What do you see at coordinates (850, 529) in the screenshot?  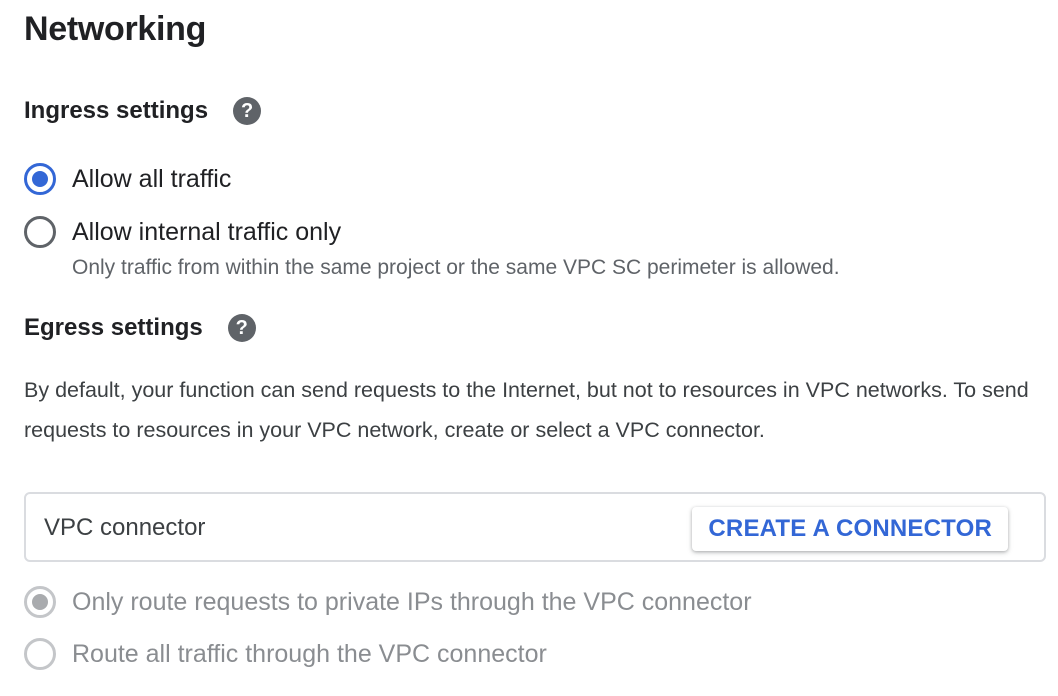 I see `create-connector-button: CREATE A CONNECTOR` at bounding box center [850, 529].